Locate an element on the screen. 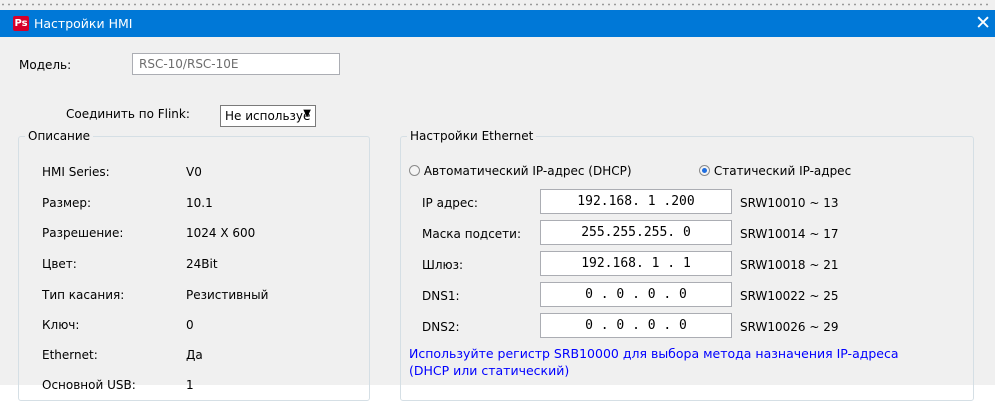 The image size is (995, 401). app-logo-icon: Ps is located at coordinates (21, 23).